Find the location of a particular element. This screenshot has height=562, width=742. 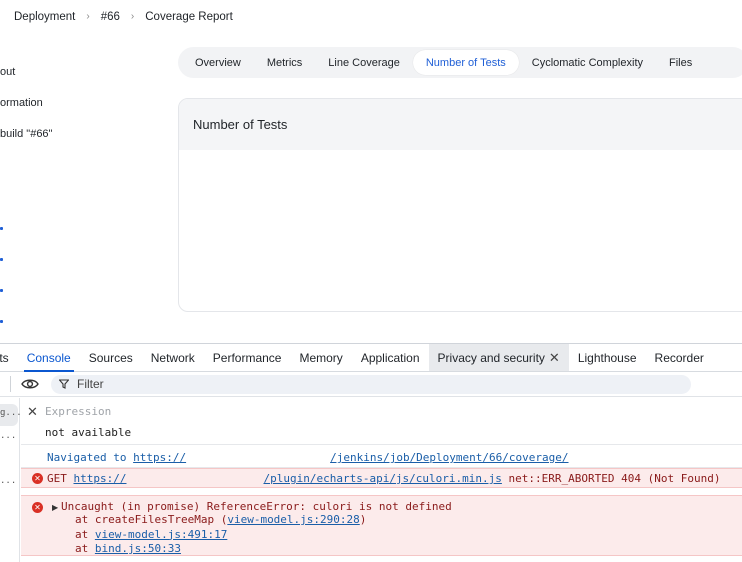

devtools-tab-recorder: Recorder is located at coordinates (679, 357).